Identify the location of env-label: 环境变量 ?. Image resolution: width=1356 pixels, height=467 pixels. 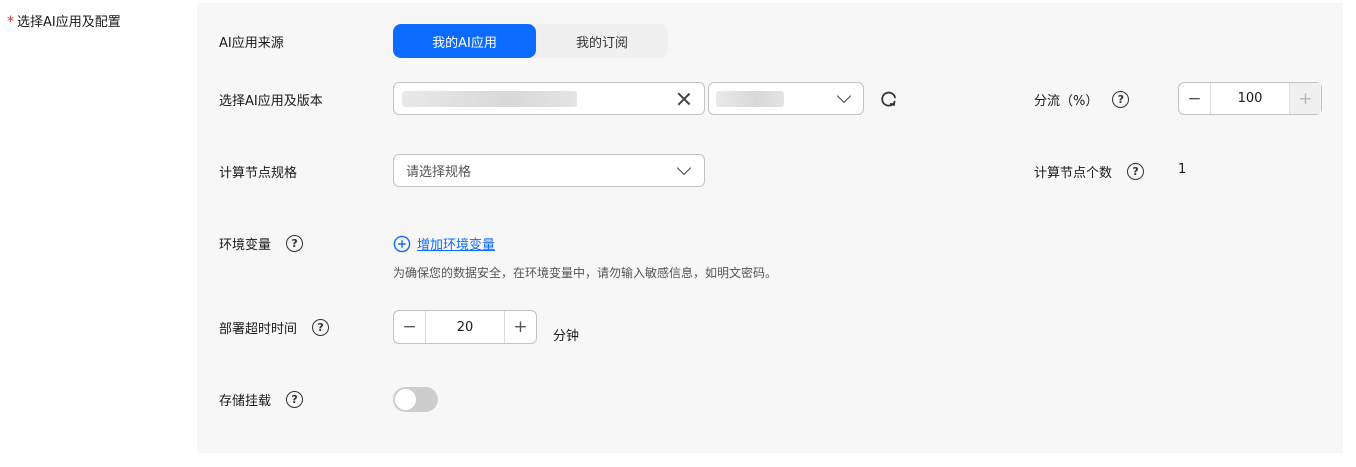
(261, 243).